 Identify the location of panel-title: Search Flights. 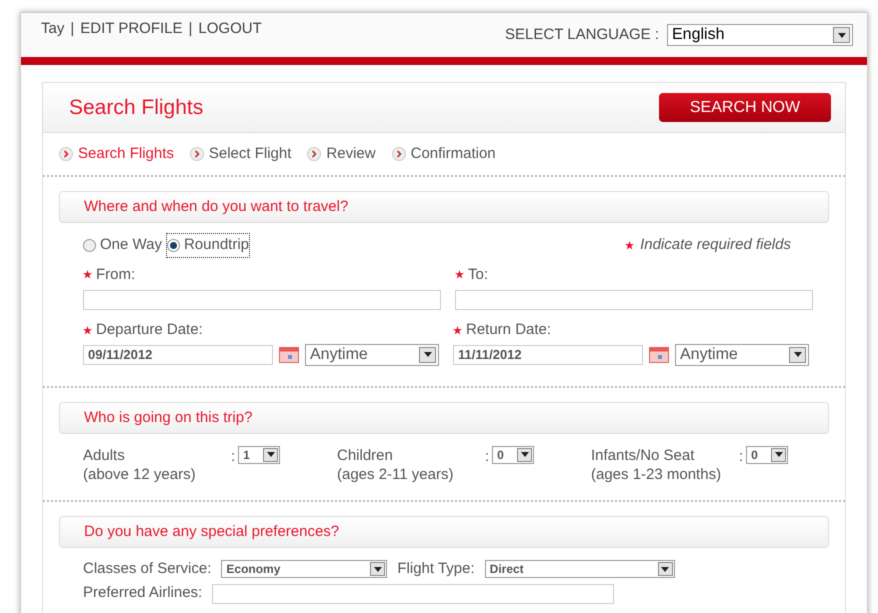
(136, 107).